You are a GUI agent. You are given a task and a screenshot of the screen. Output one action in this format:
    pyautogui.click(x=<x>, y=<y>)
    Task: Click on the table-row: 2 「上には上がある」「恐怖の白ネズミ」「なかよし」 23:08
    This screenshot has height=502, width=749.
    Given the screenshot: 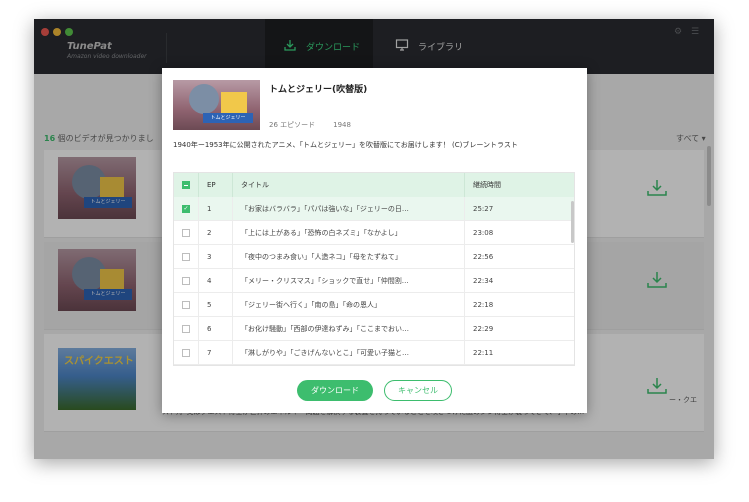 What is the action you would take?
    pyautogui.click(x=374, y=232)
    